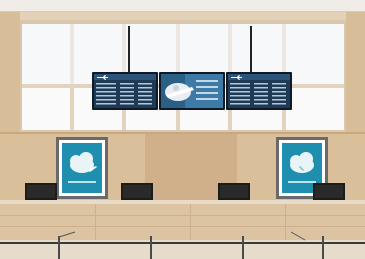  Describe the element at coordinates (182, 222) in the screenshot. I see `counter-front` at that location.